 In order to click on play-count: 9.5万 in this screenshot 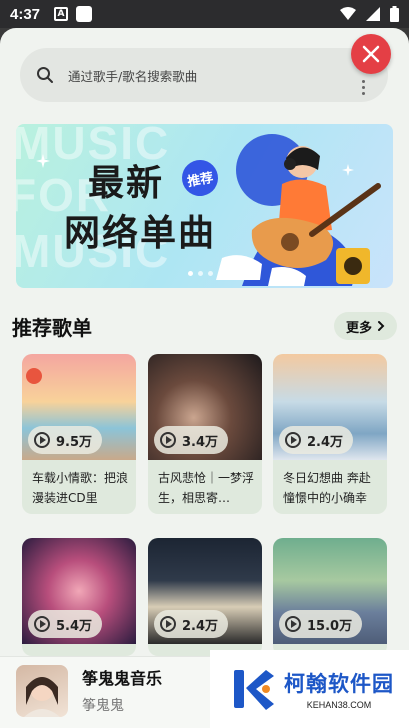, I will do `click(65, 440)`.